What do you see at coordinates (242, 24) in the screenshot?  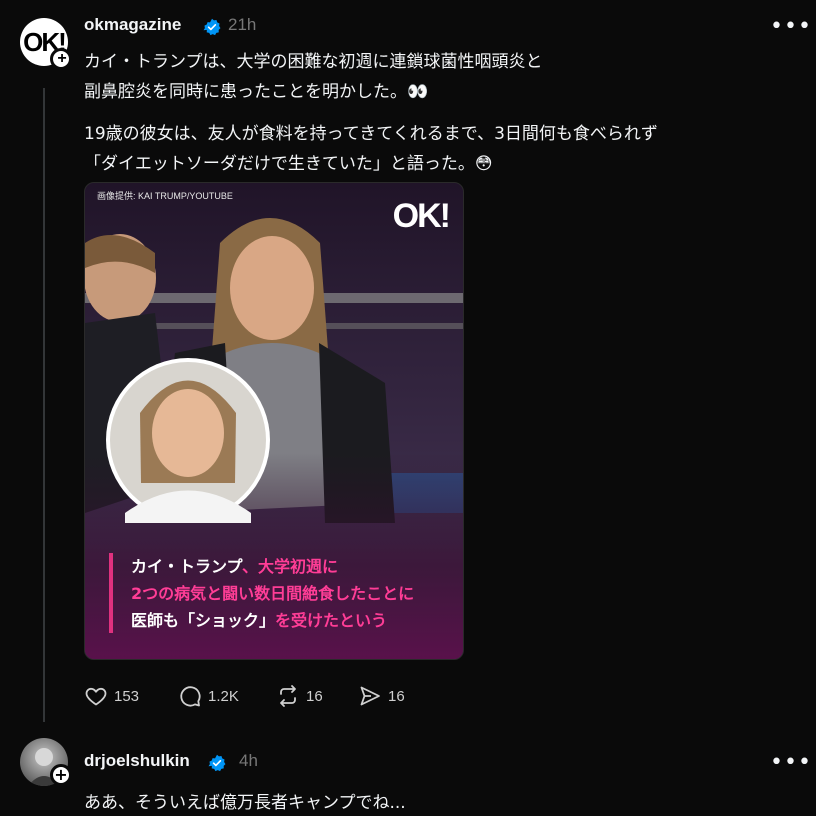 I see `post-time: 21h` at bounding box center [242, 24].